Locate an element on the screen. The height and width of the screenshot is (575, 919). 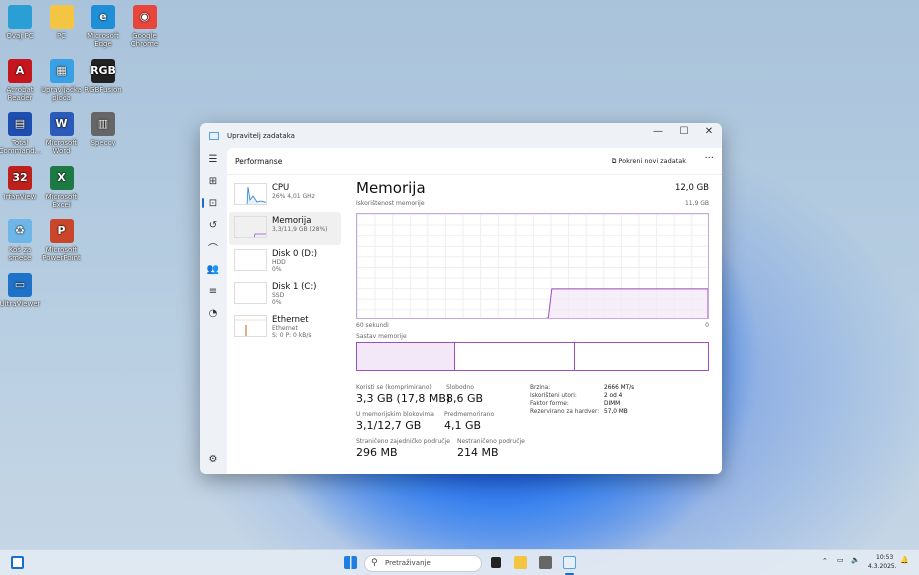
memory-usage-line is located at coordinates (627, 303).